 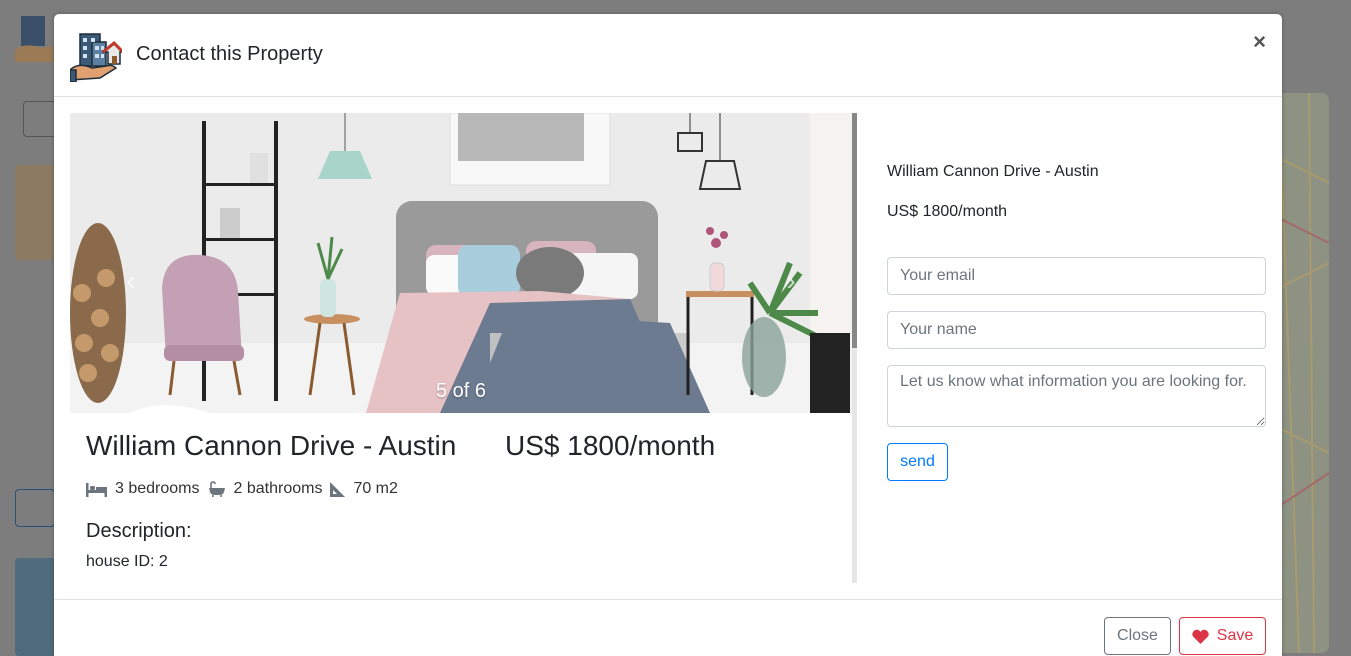 I want to click on modal-footer: Close Save, so click(x=668, y=627).